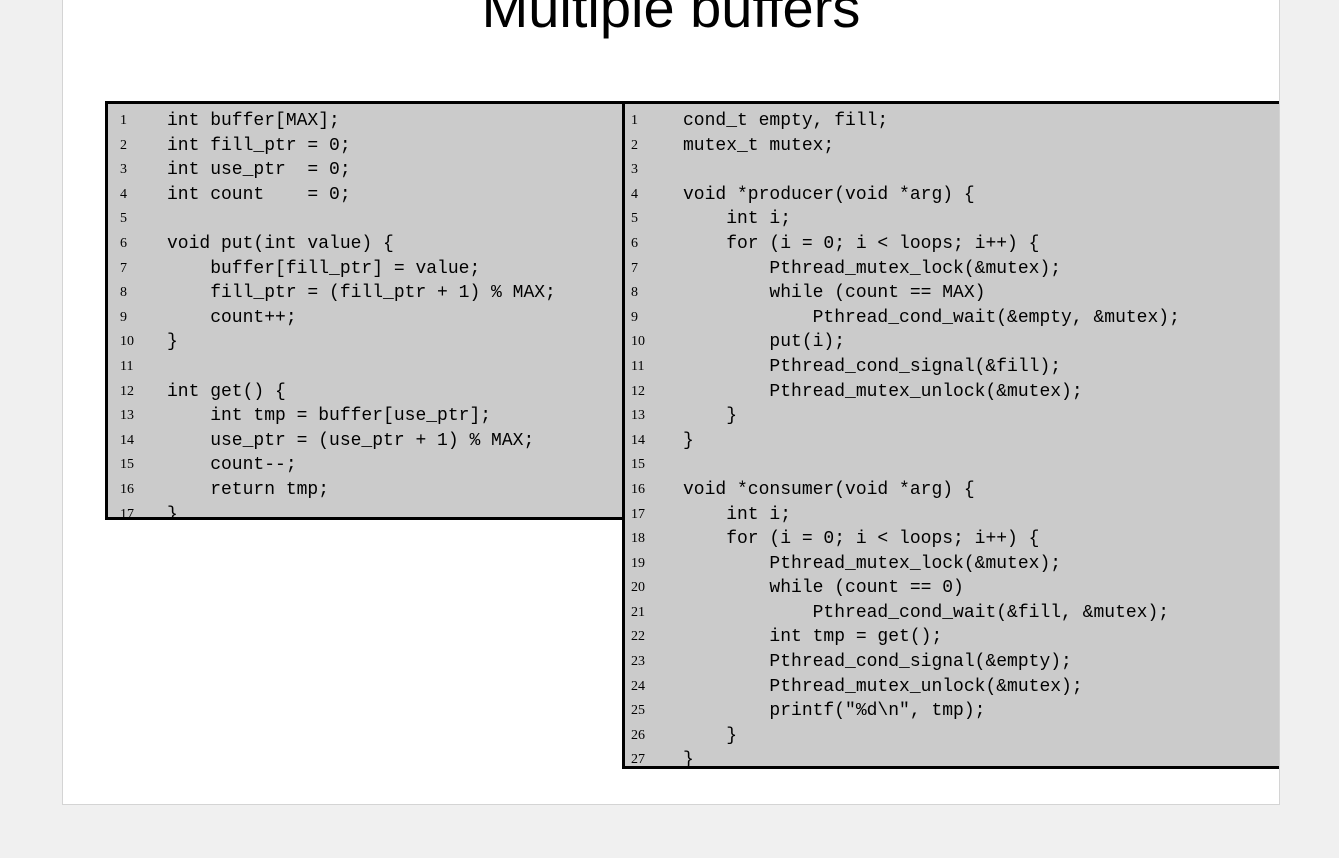  I want to click on code-line: 7 Pthread_mutex_lock(&mutex);, so click(952, 269).